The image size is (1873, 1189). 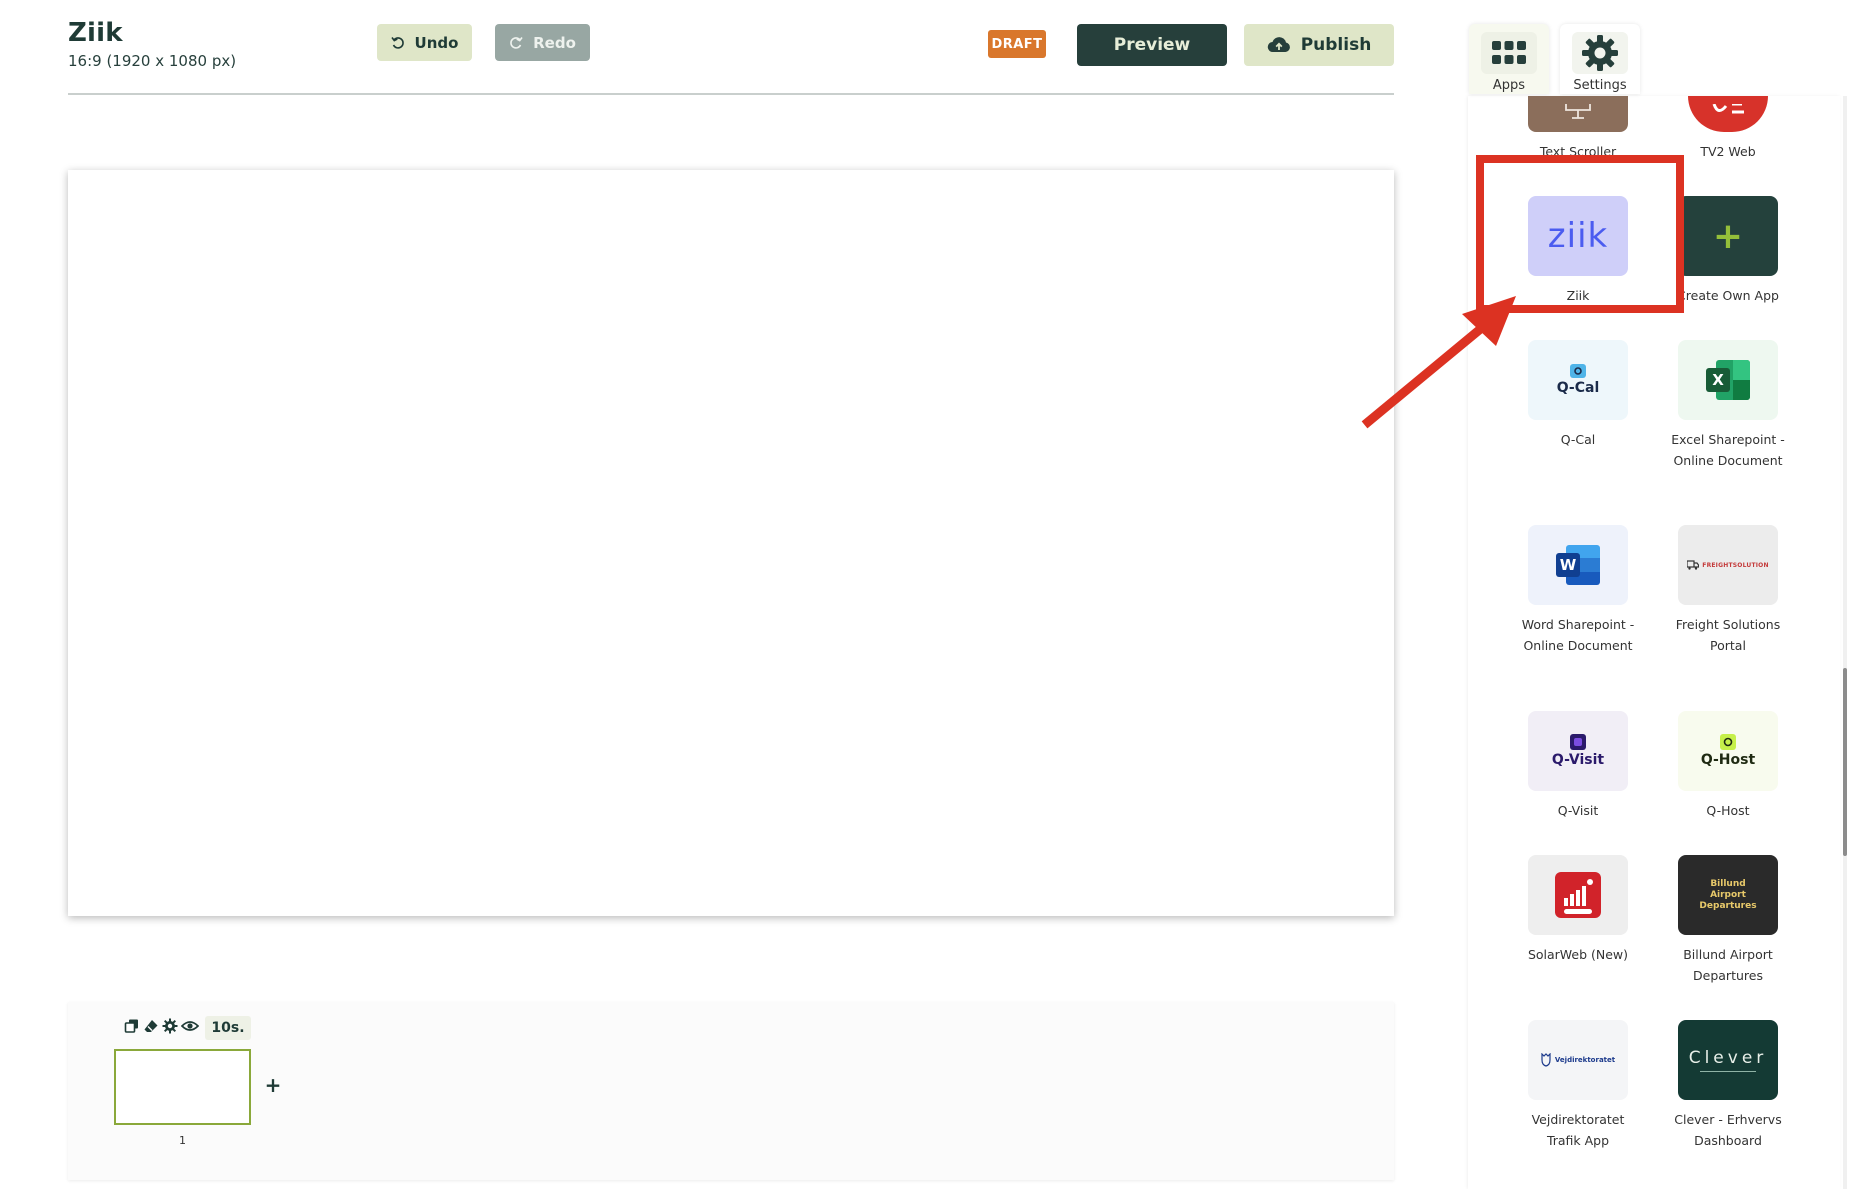 I want to click on app-q-visit: Q-Visit Q-Visit, so click(x=1578, y=766).